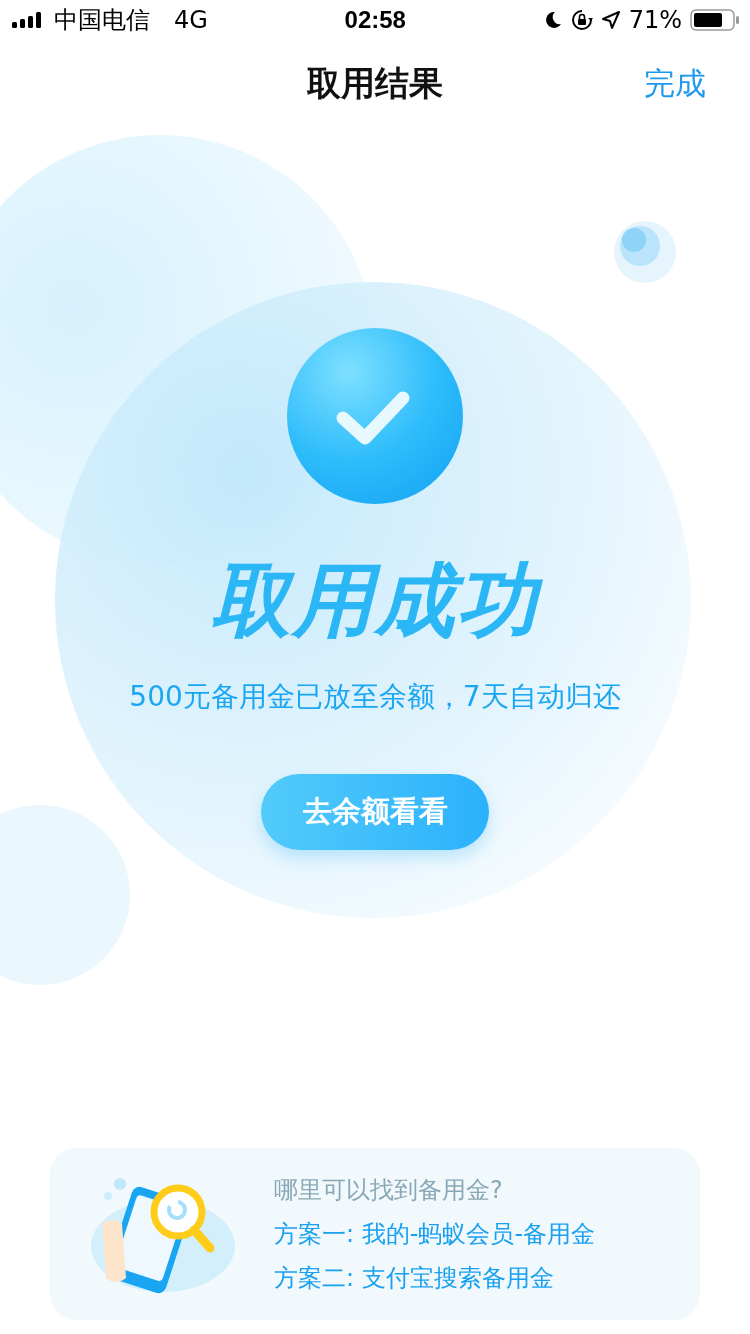 This screenshot has width=750, height=1334. I want to click on success-message: 500元备用金已放至余额，7天自动归还, so click(375, 697).